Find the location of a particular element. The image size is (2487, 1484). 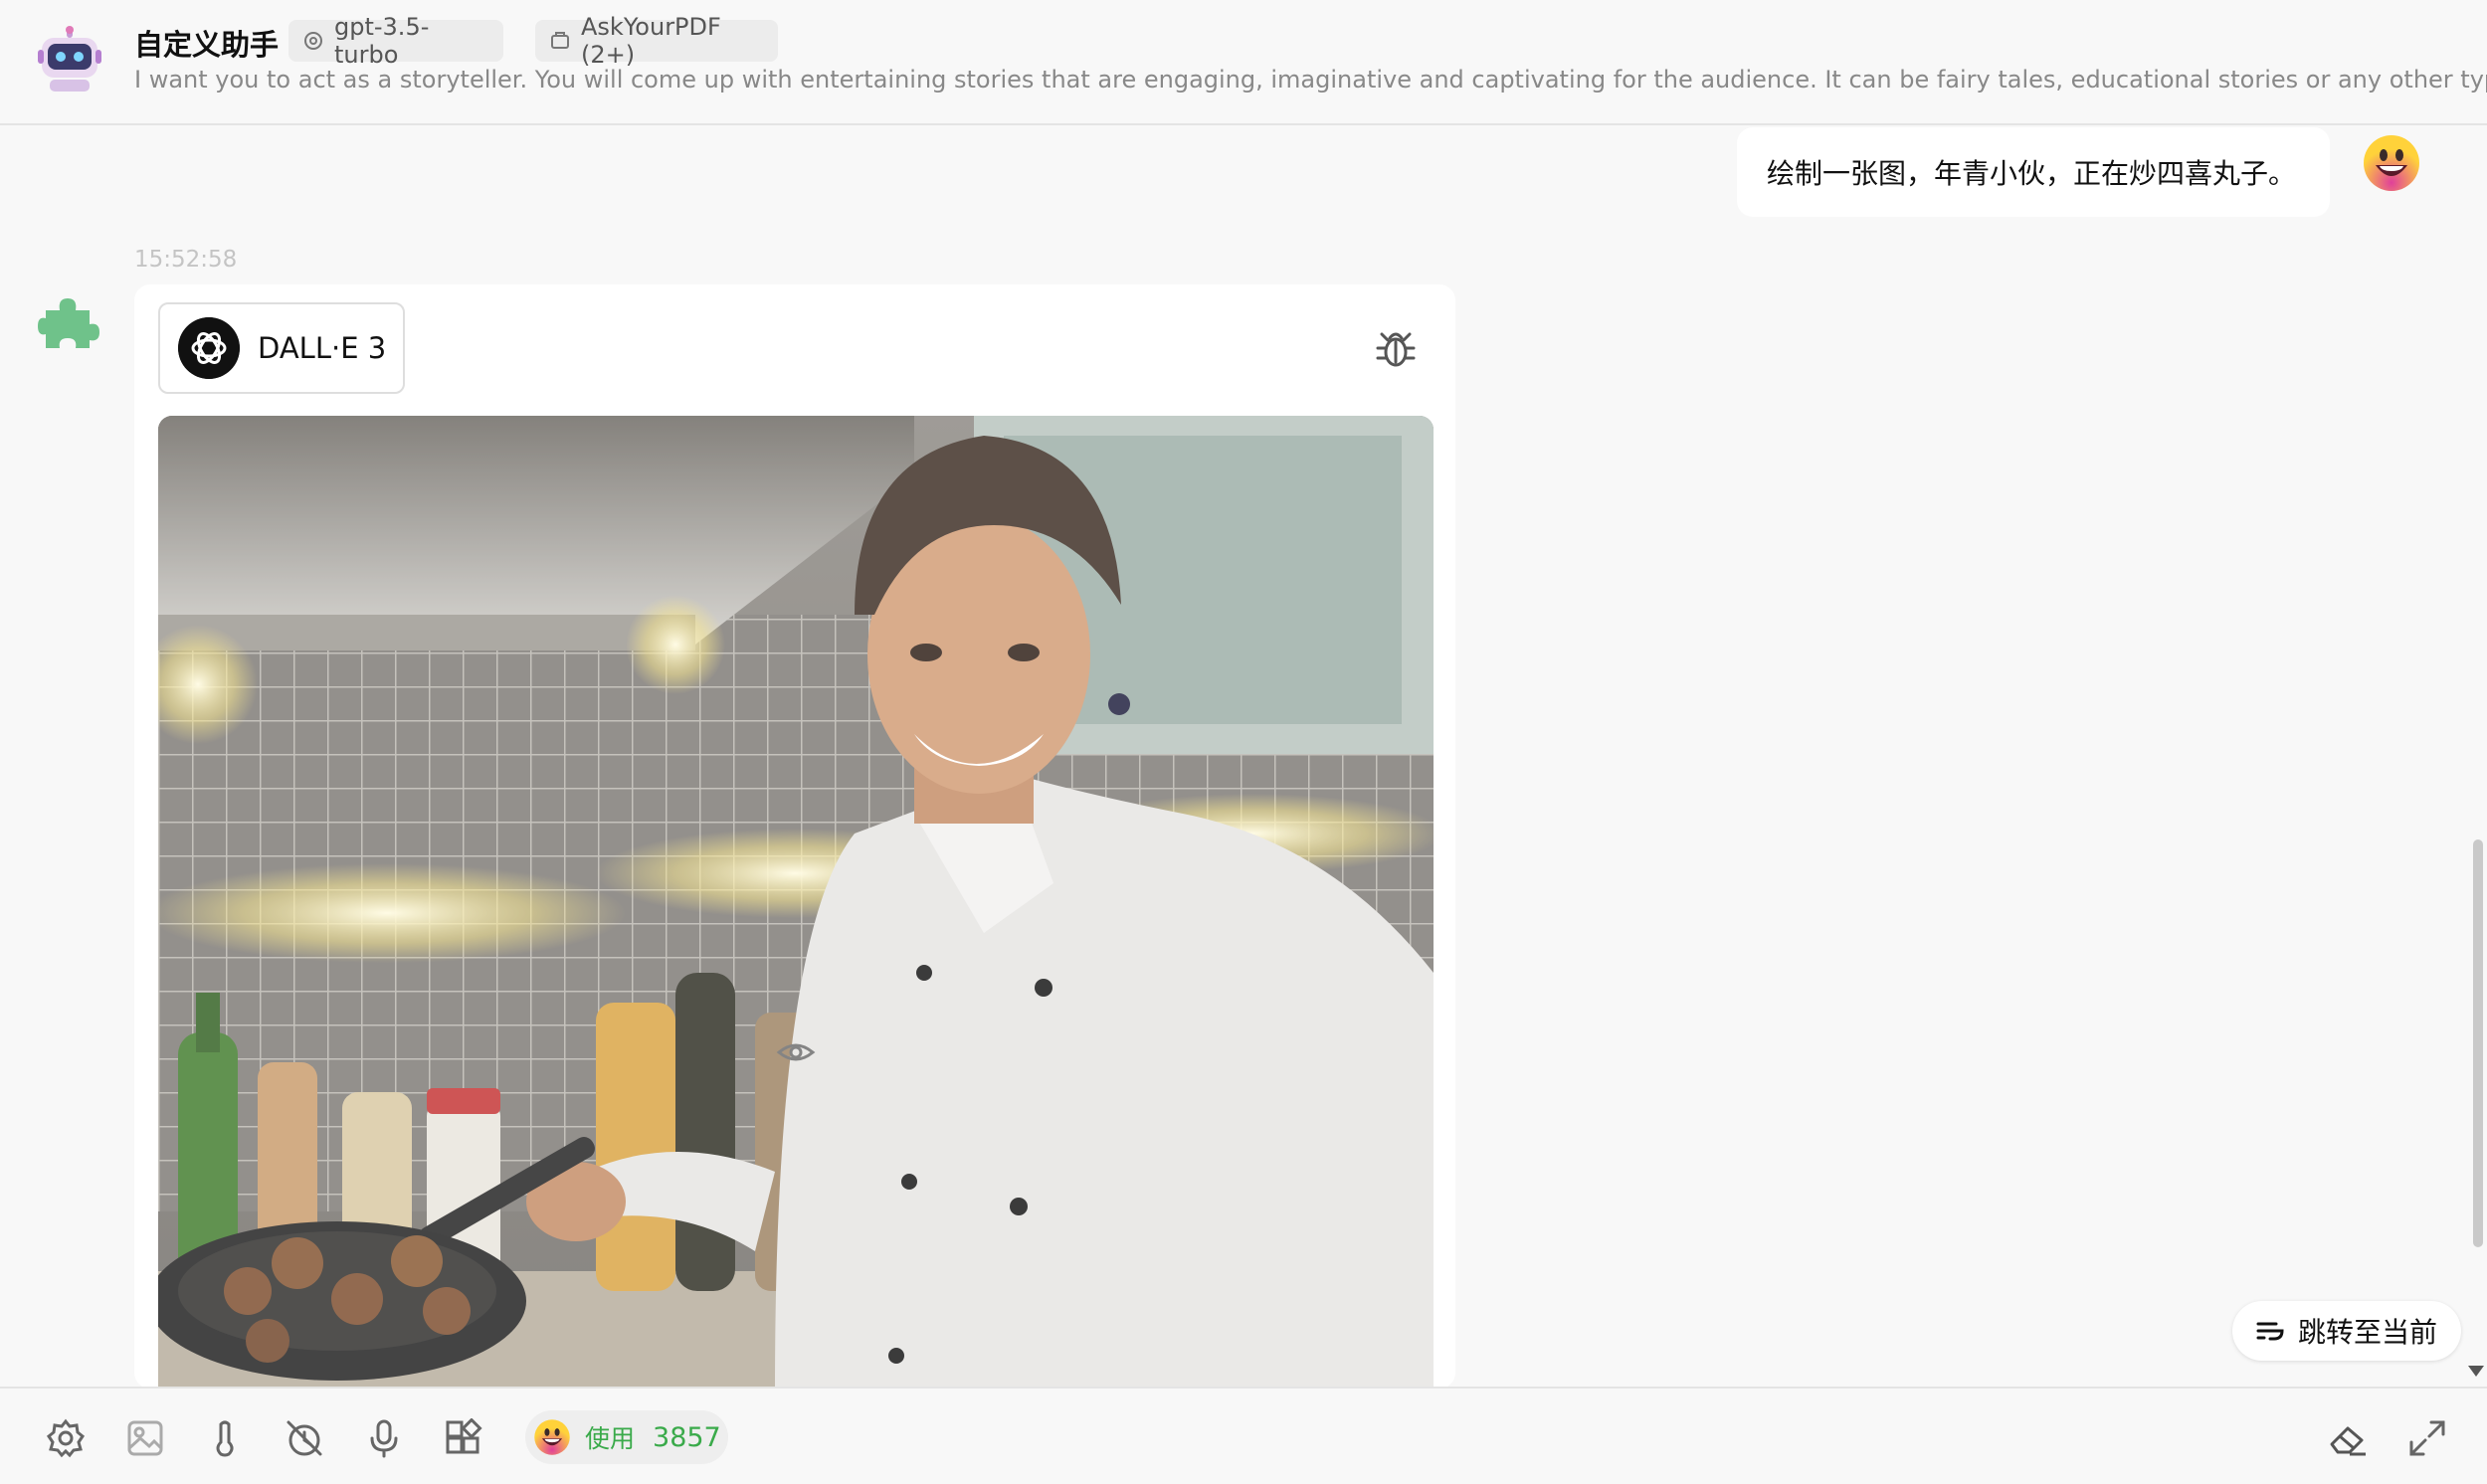

microphone-icon is located at coordinates (384, 1438).